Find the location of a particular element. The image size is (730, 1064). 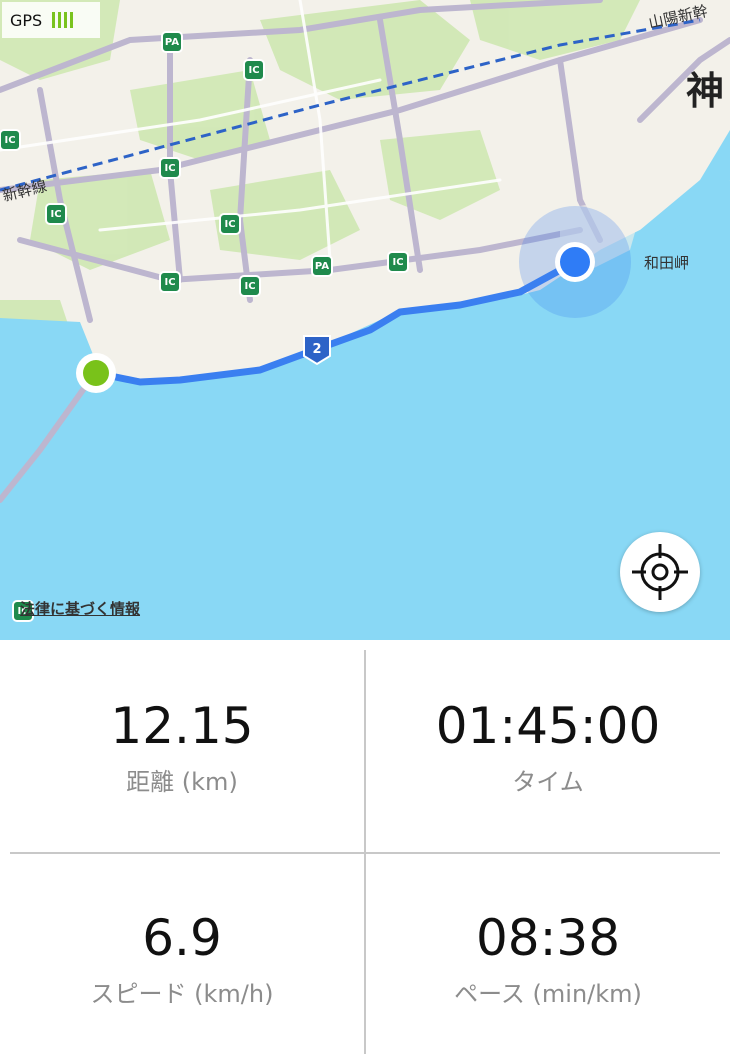

speed-value: 6.9 is located at coordinates (182, 938).